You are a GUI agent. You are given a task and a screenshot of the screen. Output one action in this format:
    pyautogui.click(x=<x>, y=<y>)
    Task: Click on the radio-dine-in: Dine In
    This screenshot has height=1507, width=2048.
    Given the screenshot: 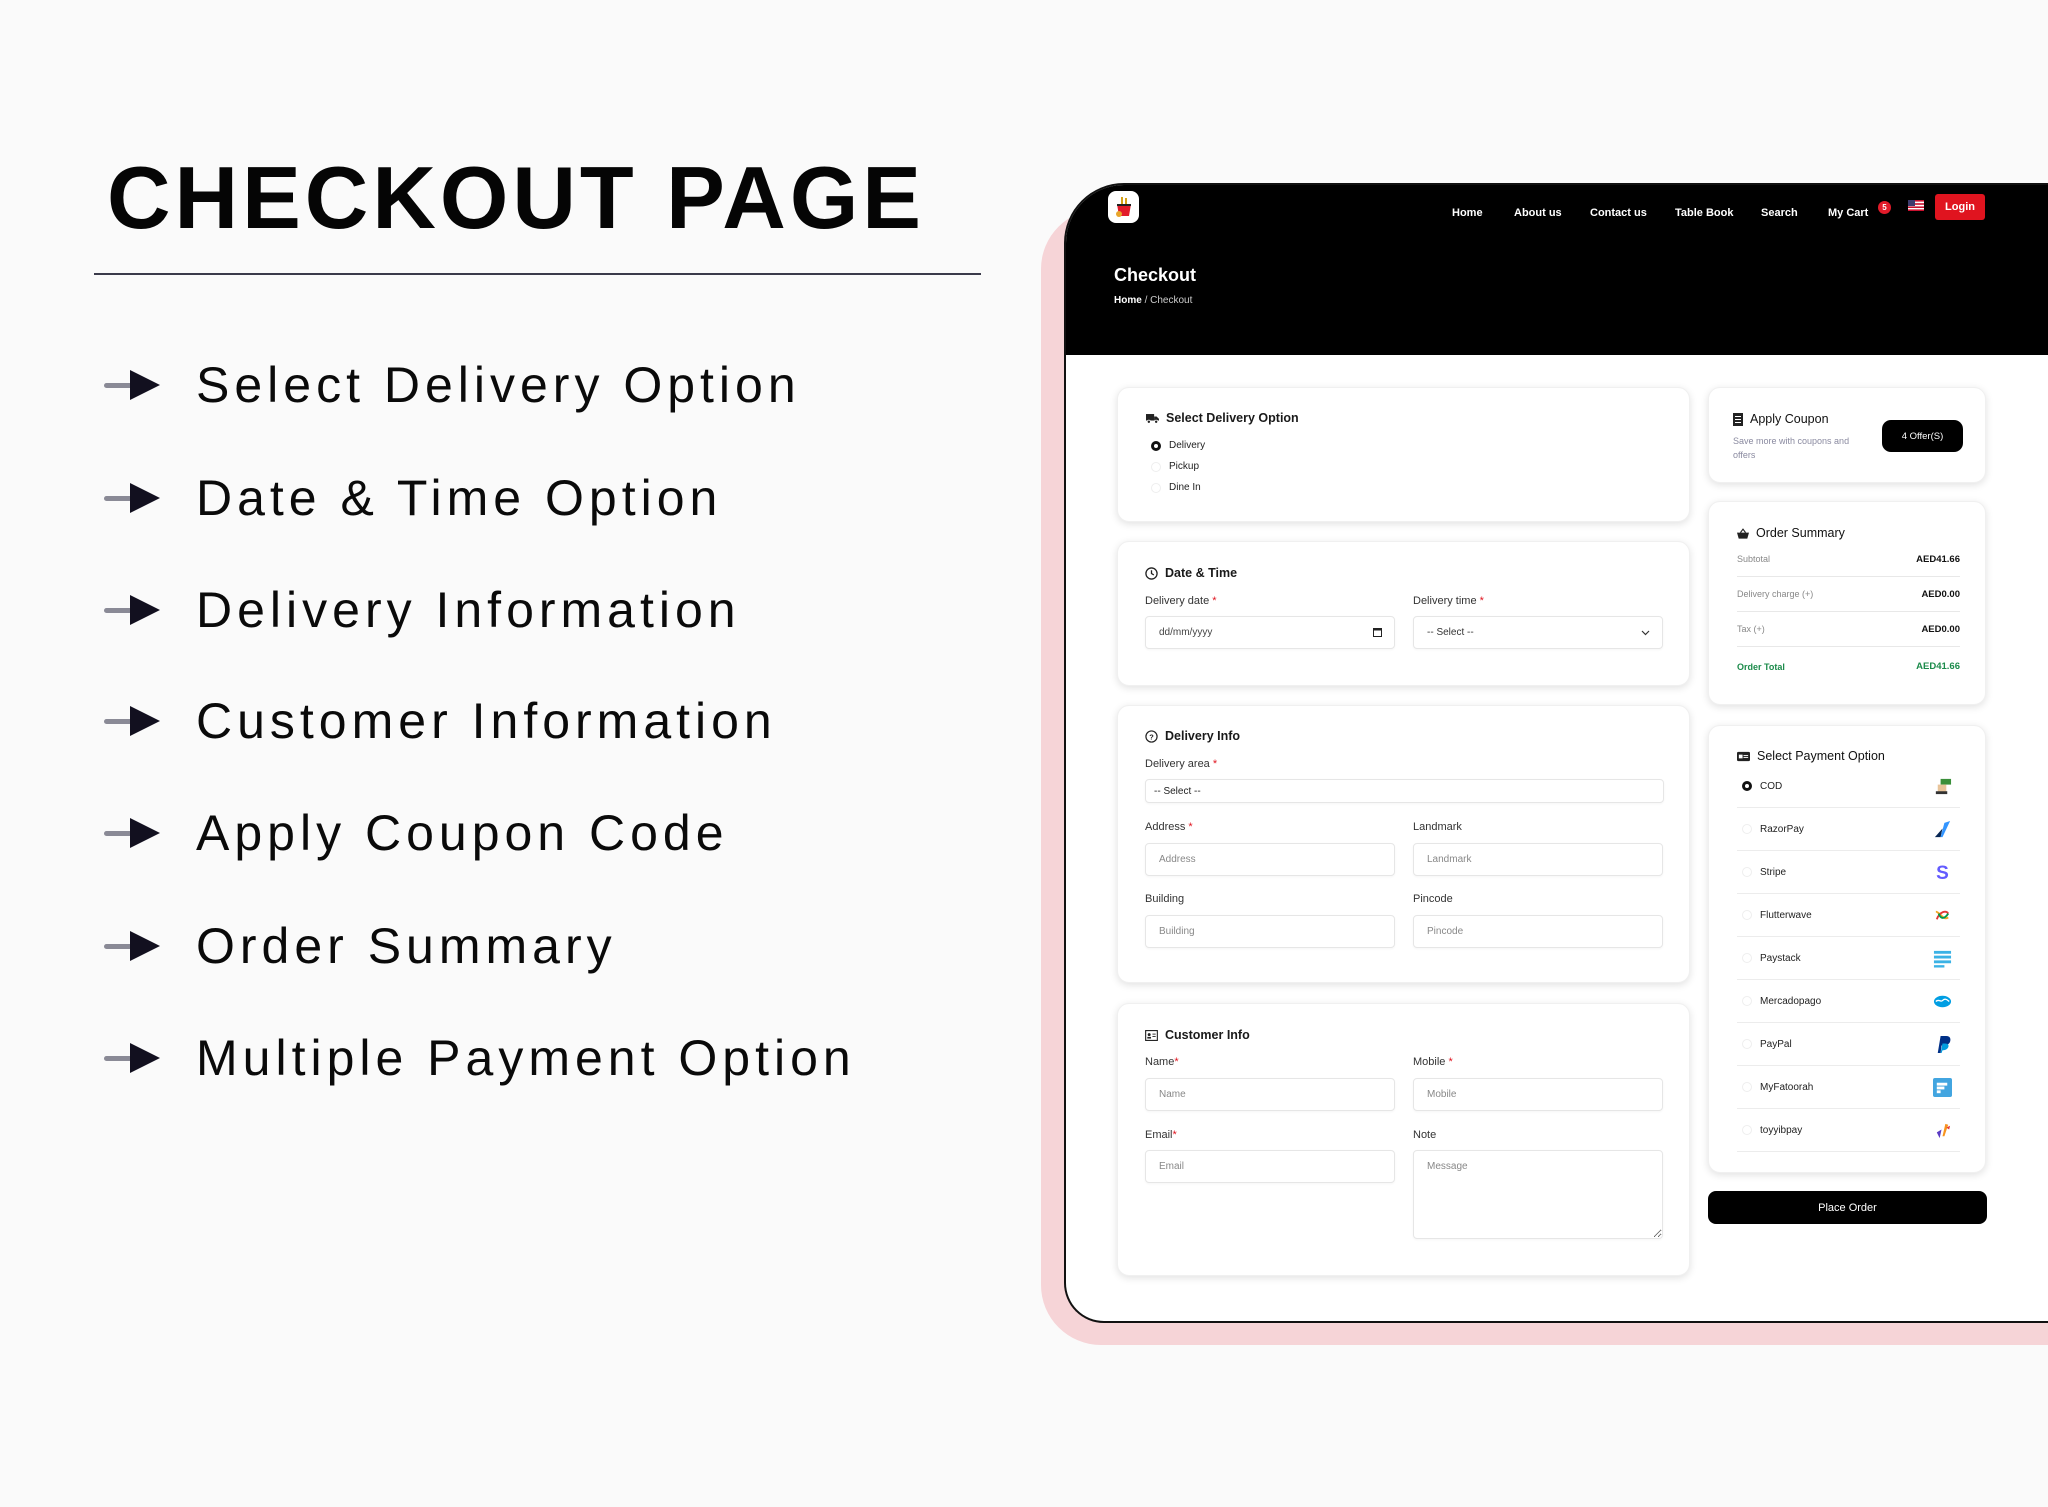 What is the action you would take?
    pyautogui.click(x=1176, y=487)
    